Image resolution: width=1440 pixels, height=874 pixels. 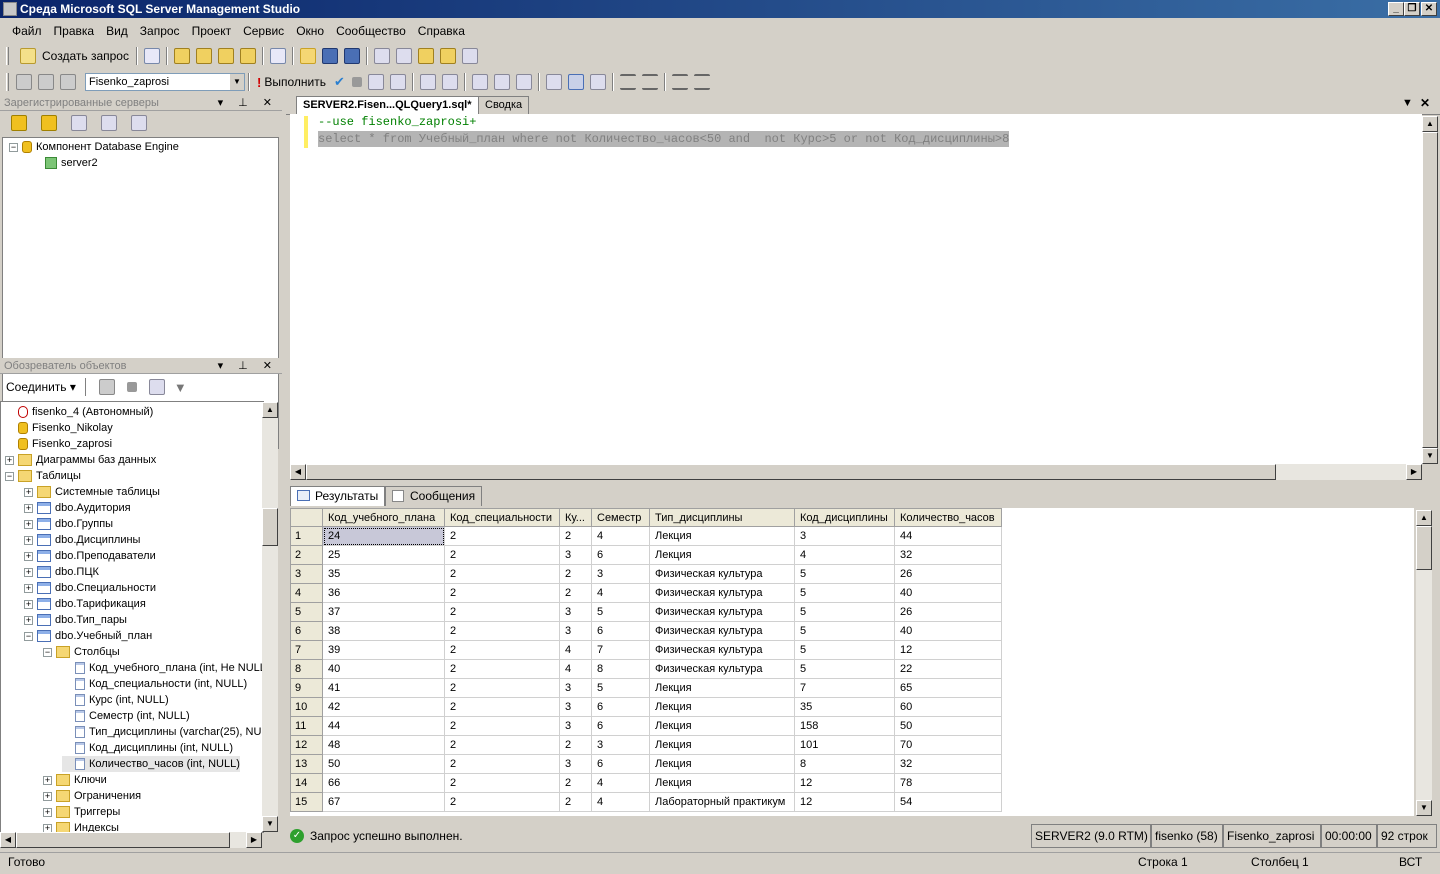 What do you see at coordinates (43, 476) in the screenshot?
I see `tree-item: − Таблицы` at bounding box center [43, 476].